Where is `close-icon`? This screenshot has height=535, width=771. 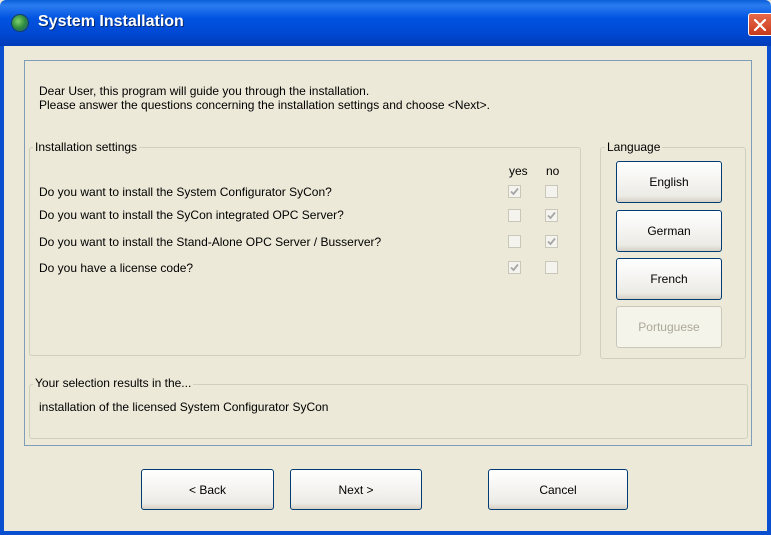 close-icon is located at coordinates (760, 25).